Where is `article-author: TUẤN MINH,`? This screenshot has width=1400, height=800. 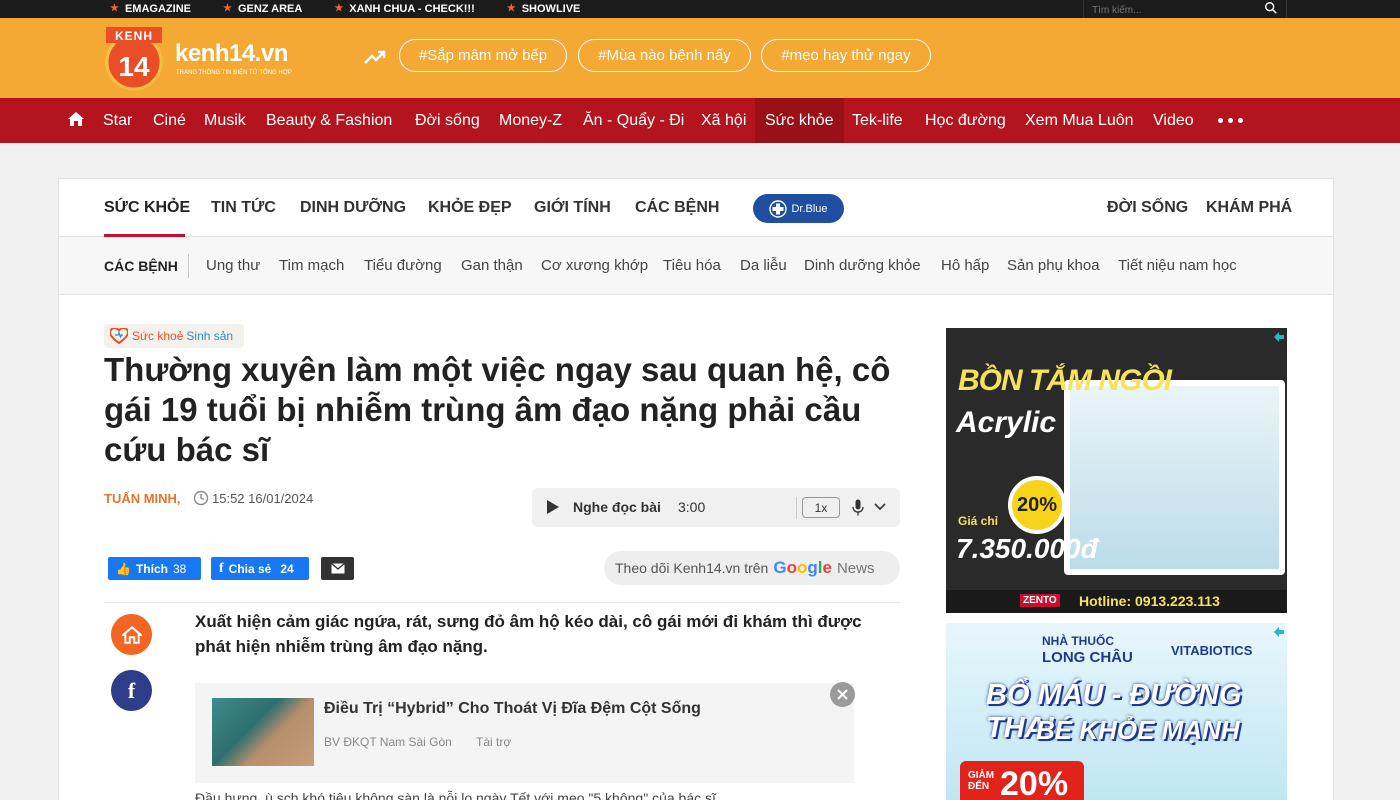
article-author: TUẤN MINH, is located at coordinates (142, 498).